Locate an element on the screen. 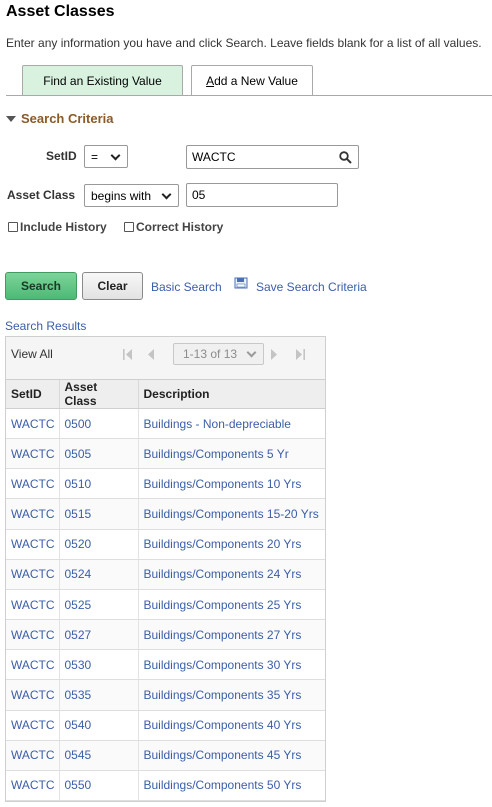  table-row: WACTC 0515 Buildings/Components 15-20 Yrs is located at coordinates (165, 514).